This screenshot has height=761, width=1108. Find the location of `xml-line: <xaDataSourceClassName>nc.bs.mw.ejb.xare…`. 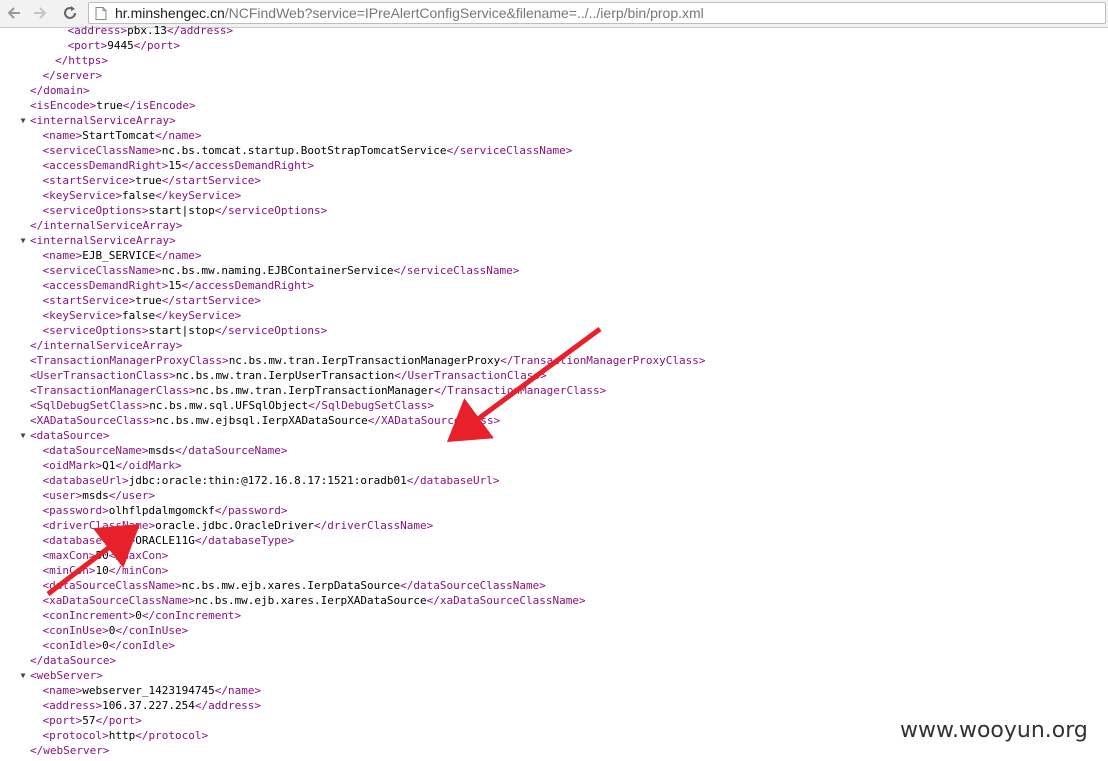

xml-line: <xaDataSourceClassName>nc.bs.mw.ejb.xare… is located at coordinates (314, 600).